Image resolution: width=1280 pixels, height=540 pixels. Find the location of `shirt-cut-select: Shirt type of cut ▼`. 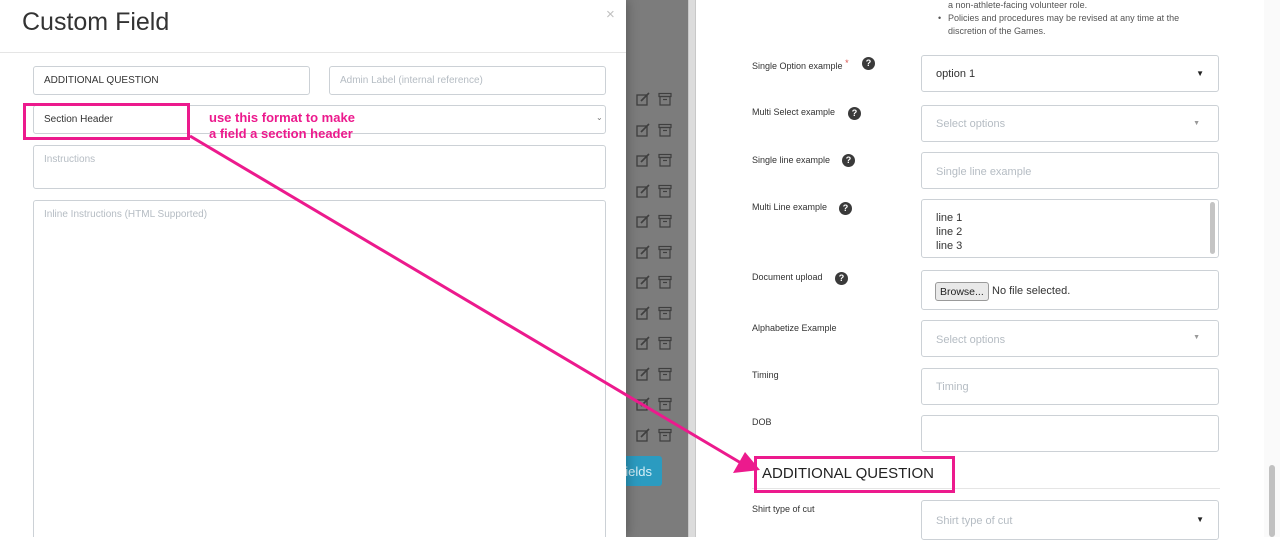

shirt-cut-select: Shirt type of cut ▼ is located at coordinates (1070, 520).